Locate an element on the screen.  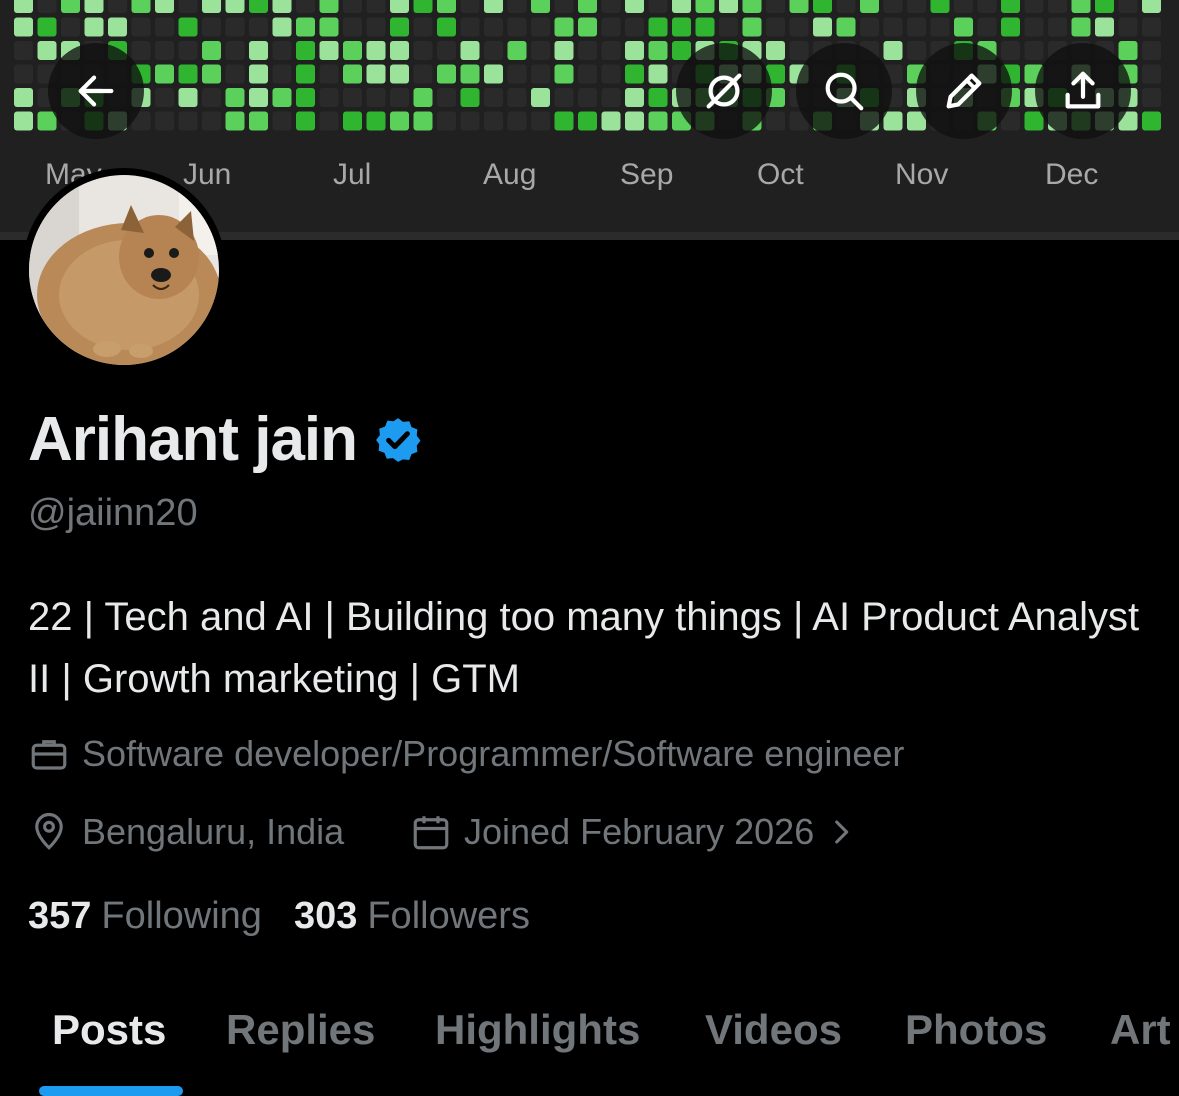
profile-name-row: Arihant jain is located at coordinates (225, 439).